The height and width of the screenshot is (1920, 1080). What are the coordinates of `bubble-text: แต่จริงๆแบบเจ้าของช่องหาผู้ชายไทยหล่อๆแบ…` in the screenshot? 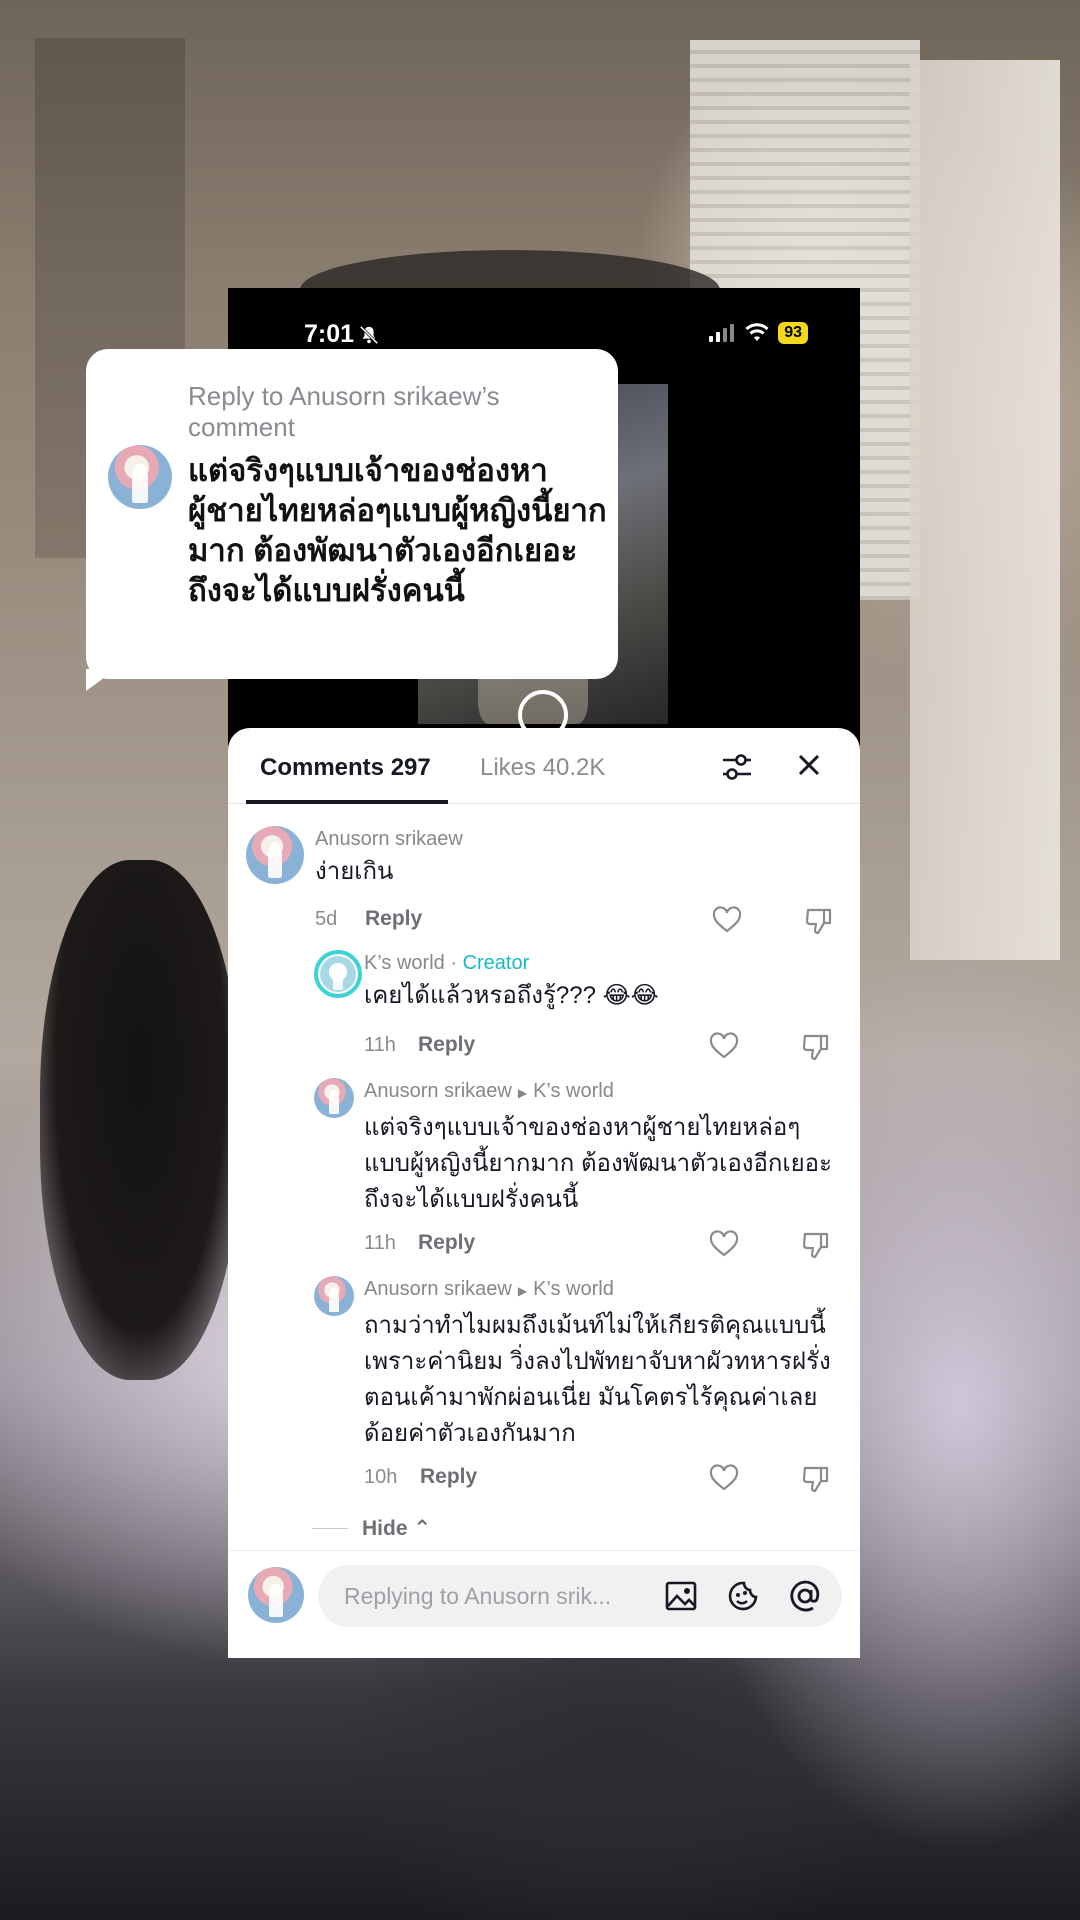 It's located at (397, 530).